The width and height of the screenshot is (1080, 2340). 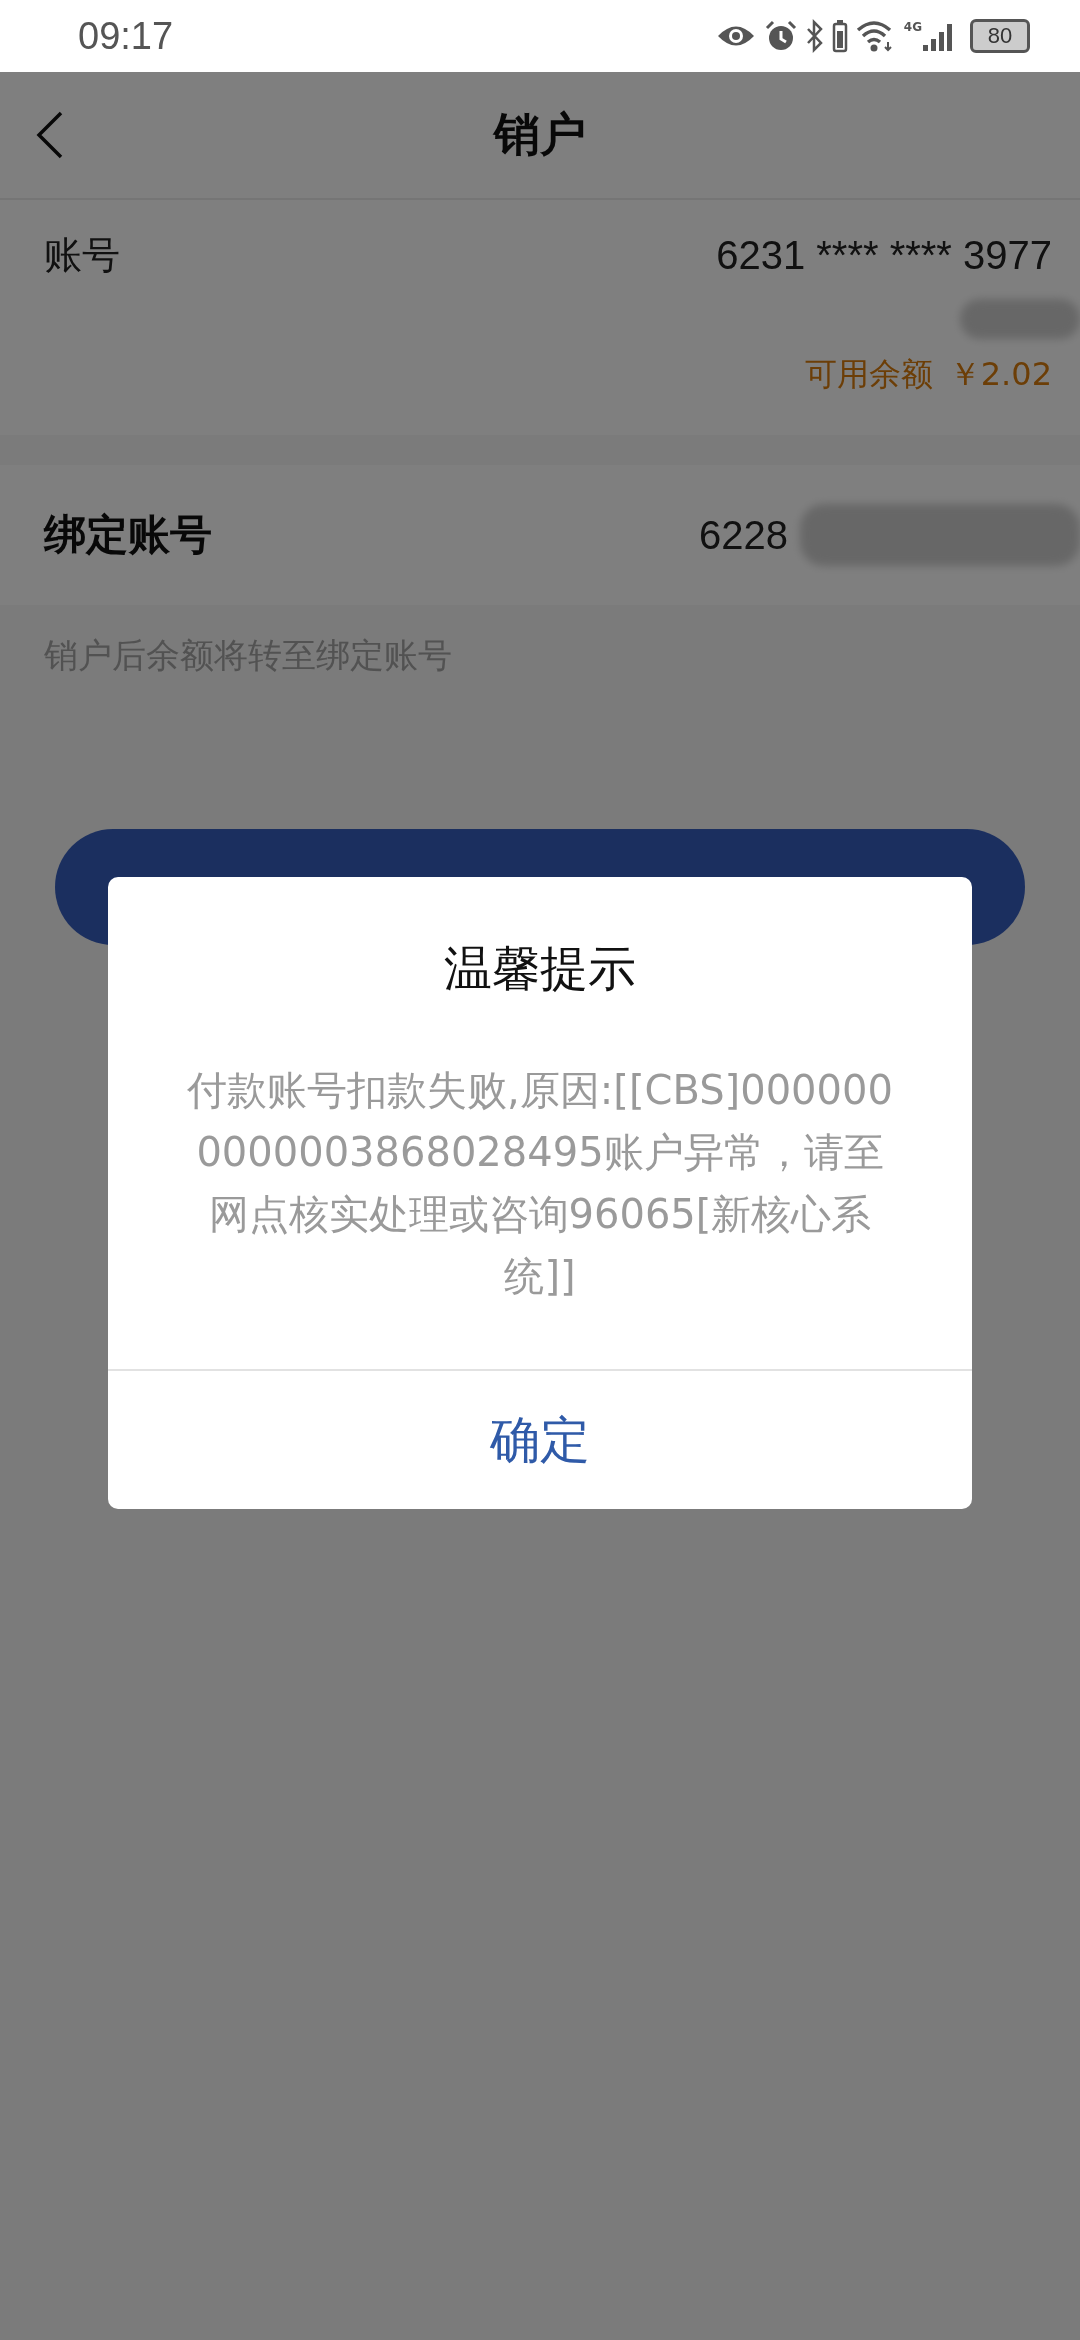 I want to click on bound-account-number: 6228, so click(x=743, y=535).